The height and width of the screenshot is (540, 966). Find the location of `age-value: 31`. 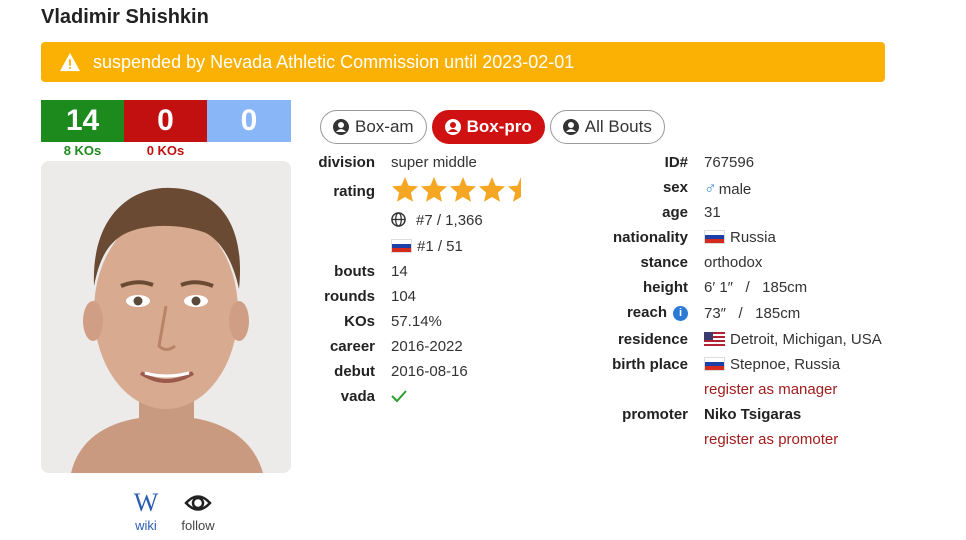

age-value: 31 is located at coordinates (712, 212).